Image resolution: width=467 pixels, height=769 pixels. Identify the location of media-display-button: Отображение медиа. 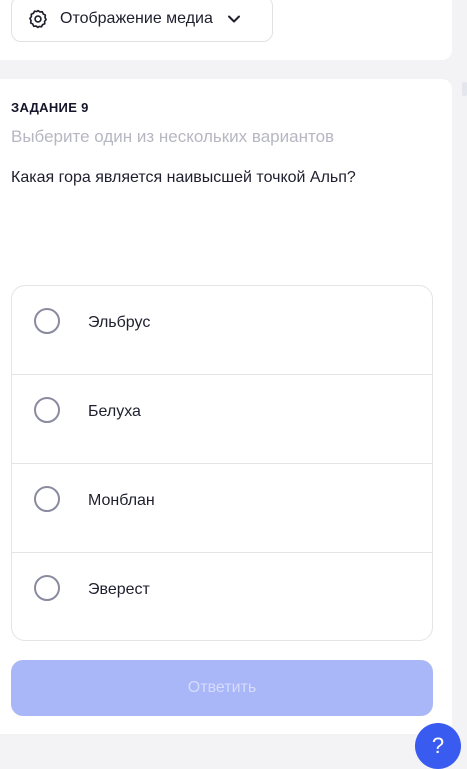
(142, 21).